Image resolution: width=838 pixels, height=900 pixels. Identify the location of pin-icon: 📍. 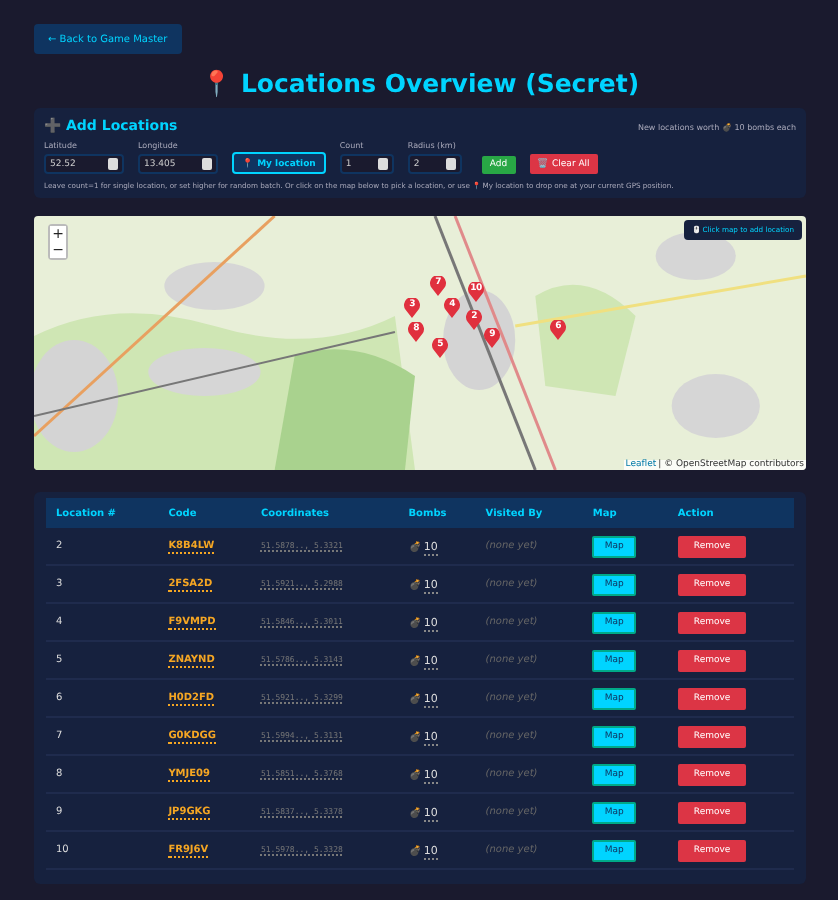
(216, 83).